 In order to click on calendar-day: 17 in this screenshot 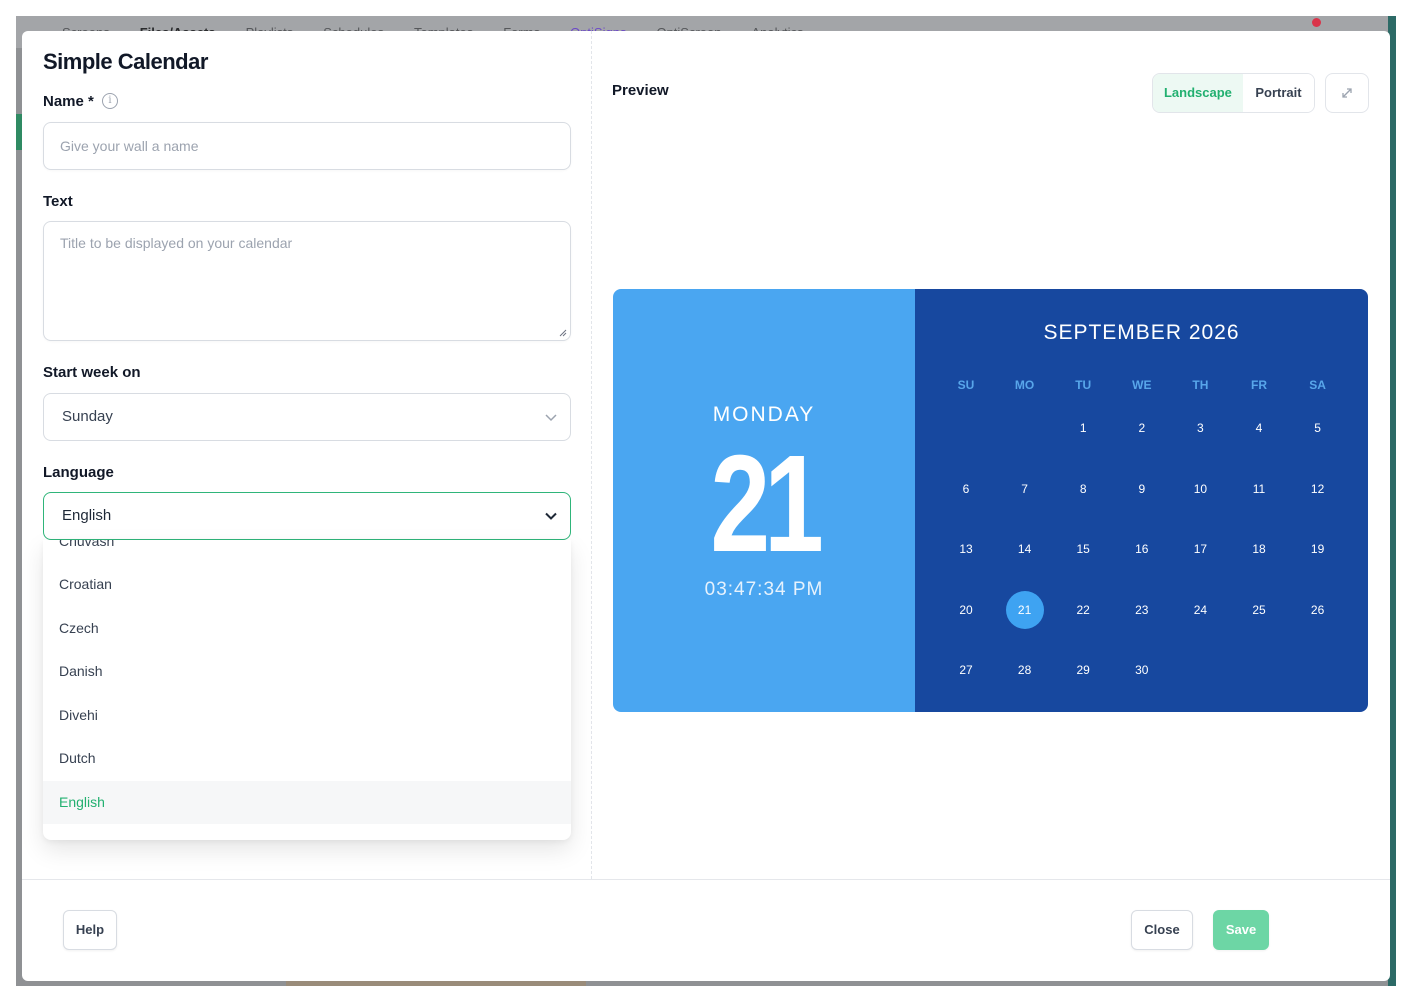, I will do `click(1200, 549)`.